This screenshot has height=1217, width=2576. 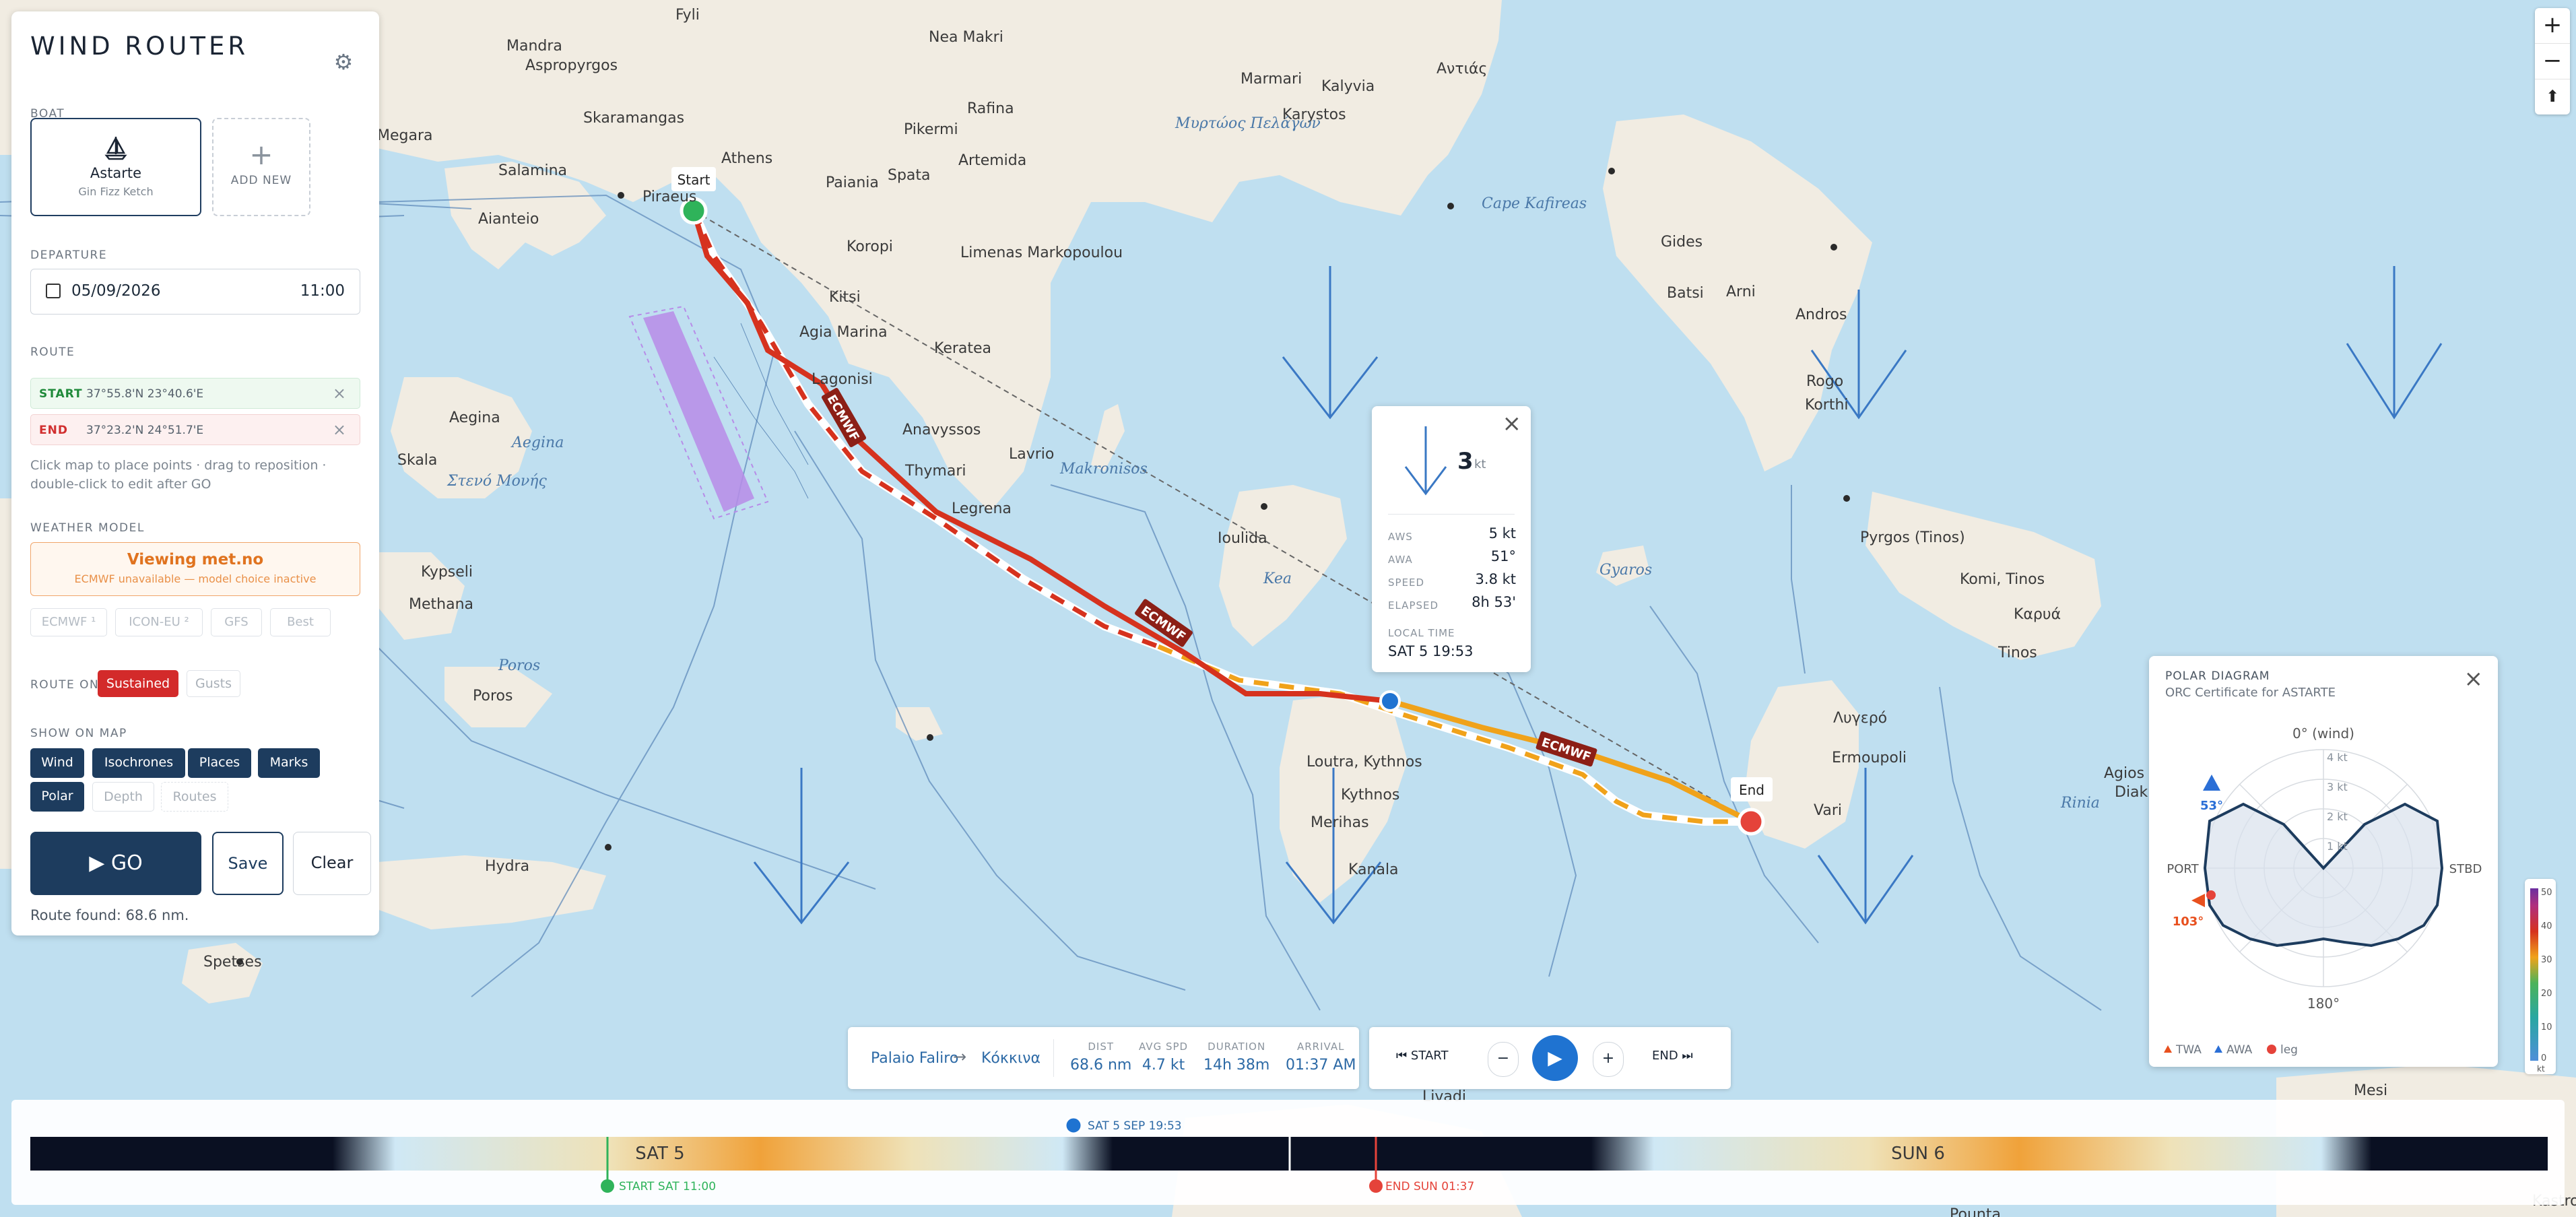 I want to click on step-forward-button: +, so click(x=1608, y=1059).